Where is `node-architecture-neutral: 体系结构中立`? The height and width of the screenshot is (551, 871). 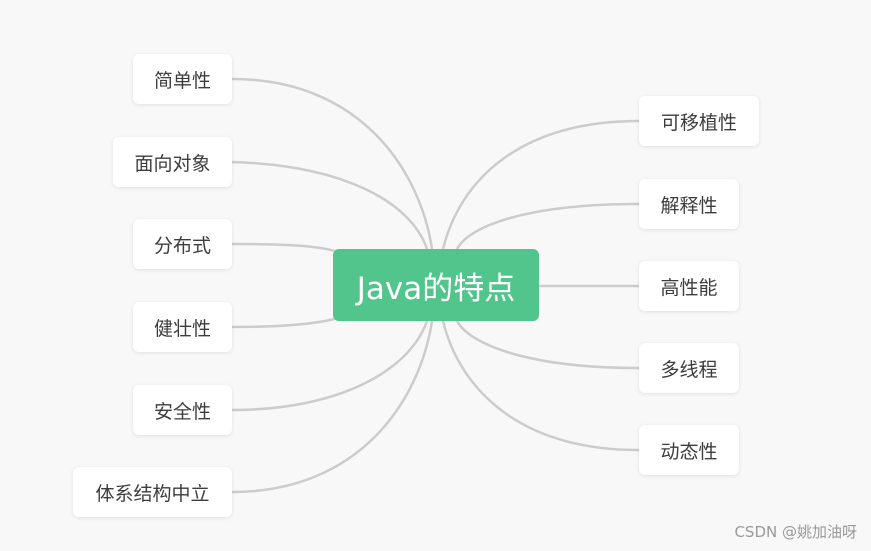 node-architecture-neutral: 体系结构中立 is located at coordinates (152, 492).